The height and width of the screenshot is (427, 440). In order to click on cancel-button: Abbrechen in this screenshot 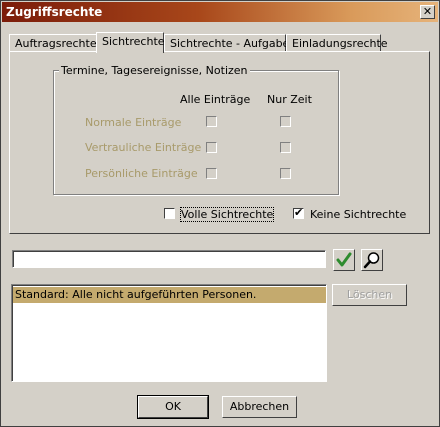, I will do `click(259, 407)`.